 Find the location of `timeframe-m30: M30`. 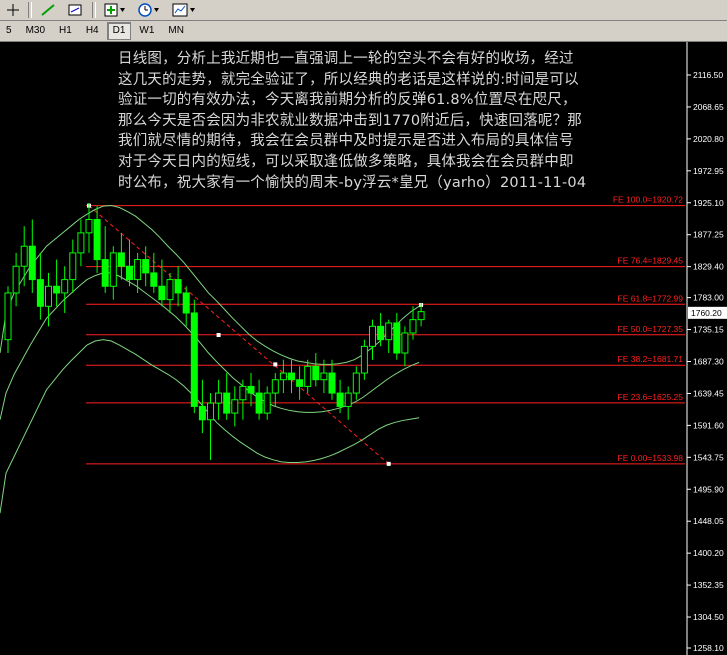

timeframe-m30: M30 is located at coordinates (35, 31).